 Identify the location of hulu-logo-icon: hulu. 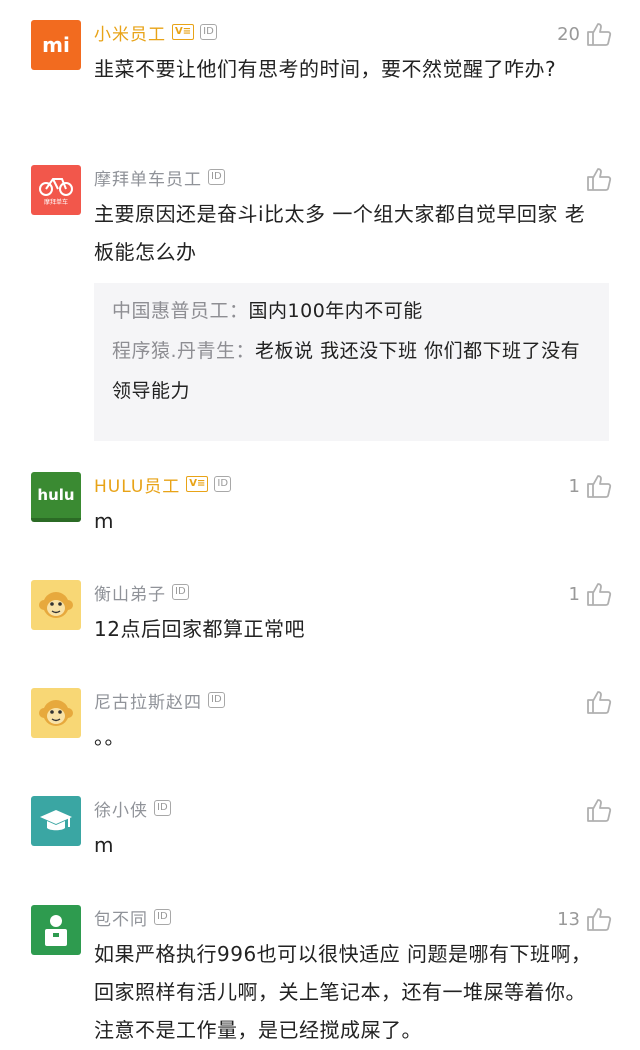
(56, 495).